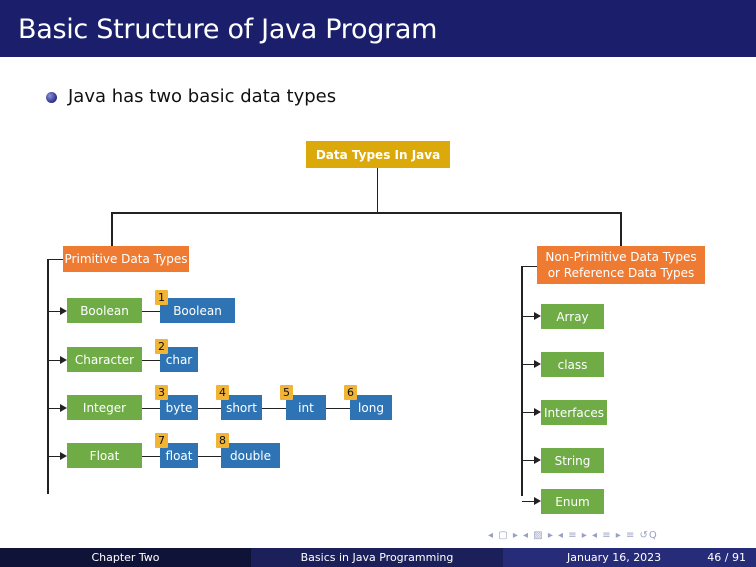 The image size is (756, 567). What do you see at coordinates (222, 440) in the screenshot?
I see `number-badge: 8` at bounding box center [222, 440].